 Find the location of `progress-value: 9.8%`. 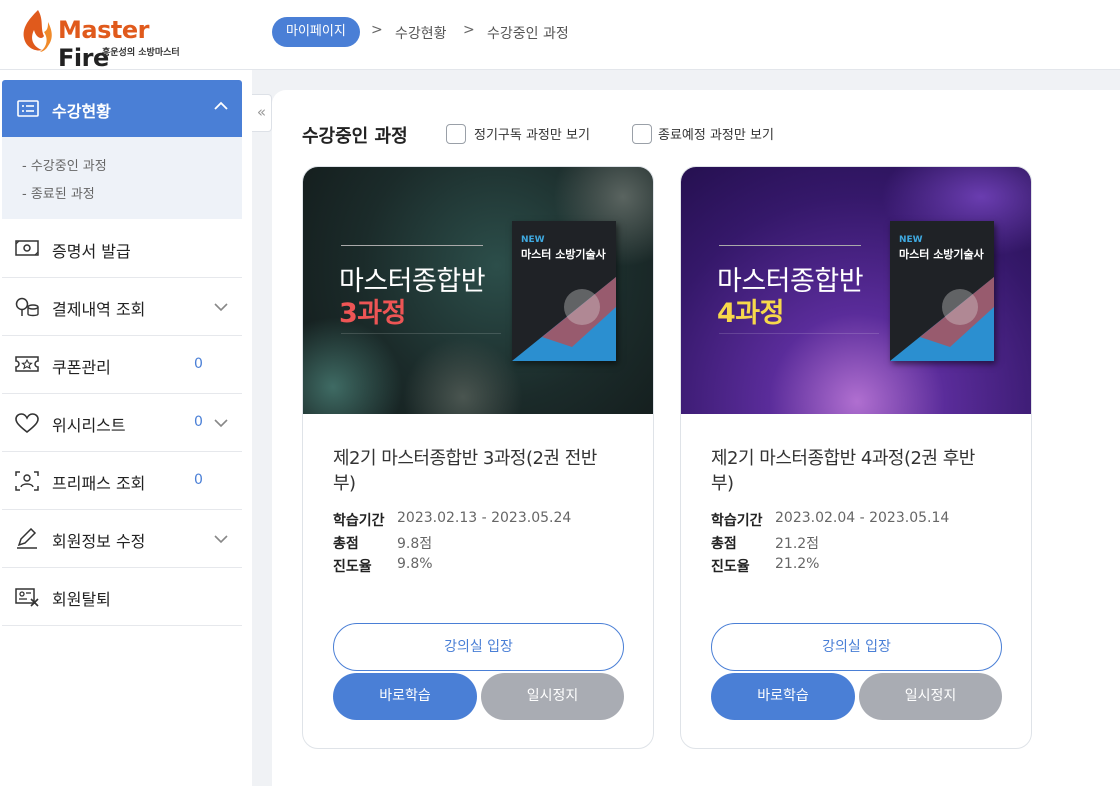

progress-value: 9.8% is located at coordinates (415, 564).